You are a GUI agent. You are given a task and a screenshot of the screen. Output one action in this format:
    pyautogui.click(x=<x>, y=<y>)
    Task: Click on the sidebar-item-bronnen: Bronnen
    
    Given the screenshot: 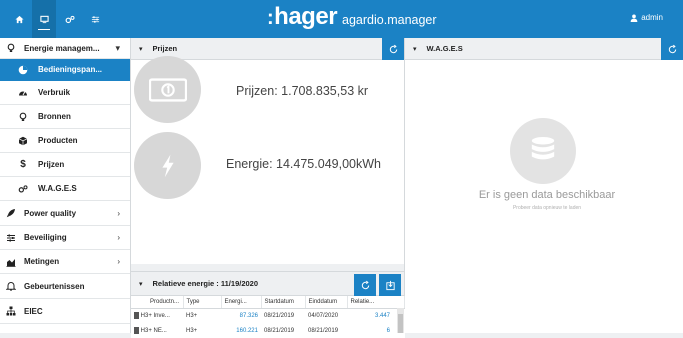 What is the action you would take?
    pyautogui.click(x=65, y=117)
    